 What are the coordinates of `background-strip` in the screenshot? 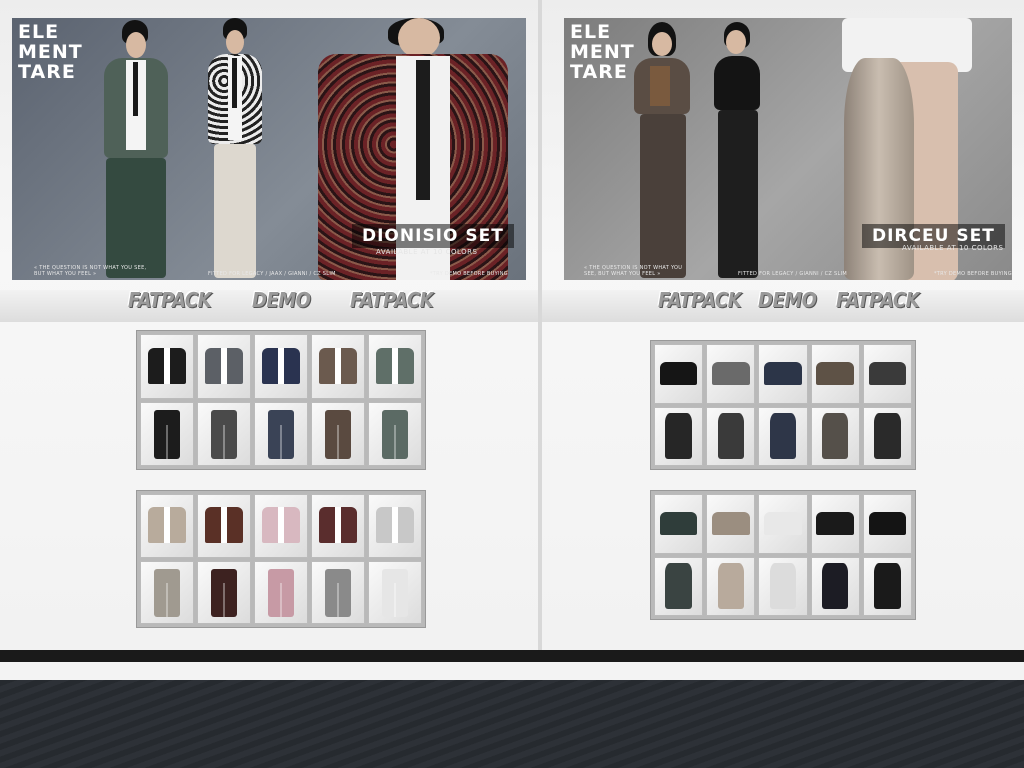 It's located at (512, 724).